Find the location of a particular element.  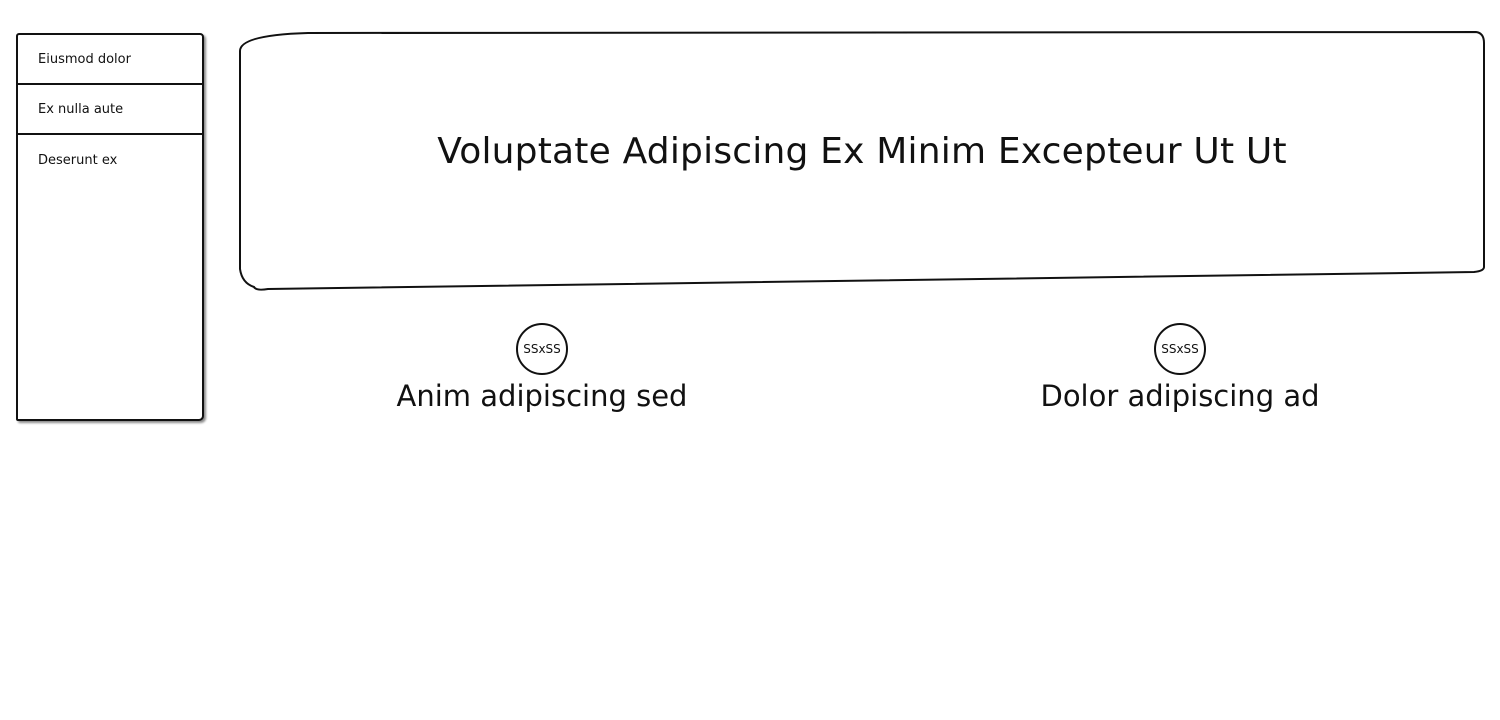

sidebar-item-label: Deserunt ex is located at coordinates (78, 160).